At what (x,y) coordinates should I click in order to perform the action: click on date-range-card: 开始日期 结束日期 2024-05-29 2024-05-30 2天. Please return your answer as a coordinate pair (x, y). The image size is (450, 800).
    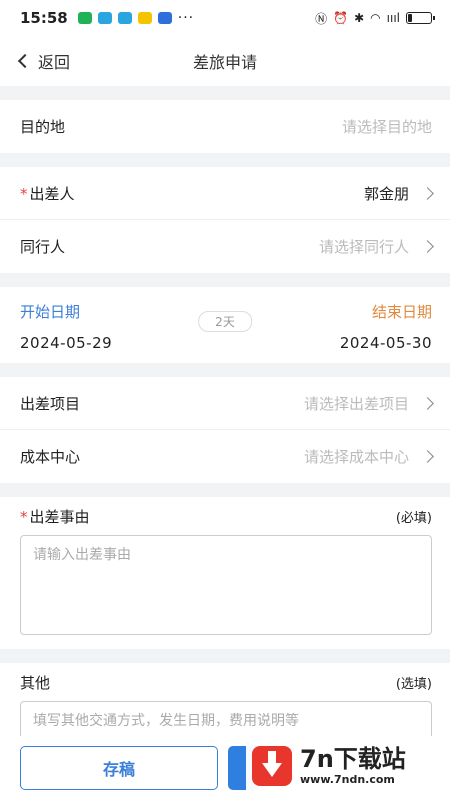
    Looking at the image, I should click on (225, 325).